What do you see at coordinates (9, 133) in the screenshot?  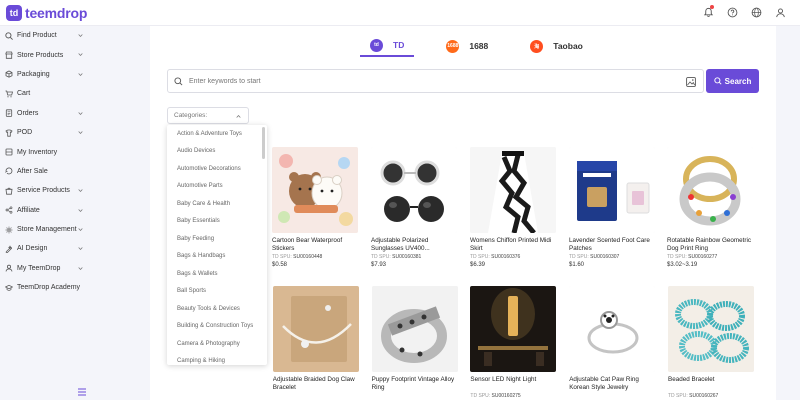 I see `pod-icon` at bounding box center [9, 133].